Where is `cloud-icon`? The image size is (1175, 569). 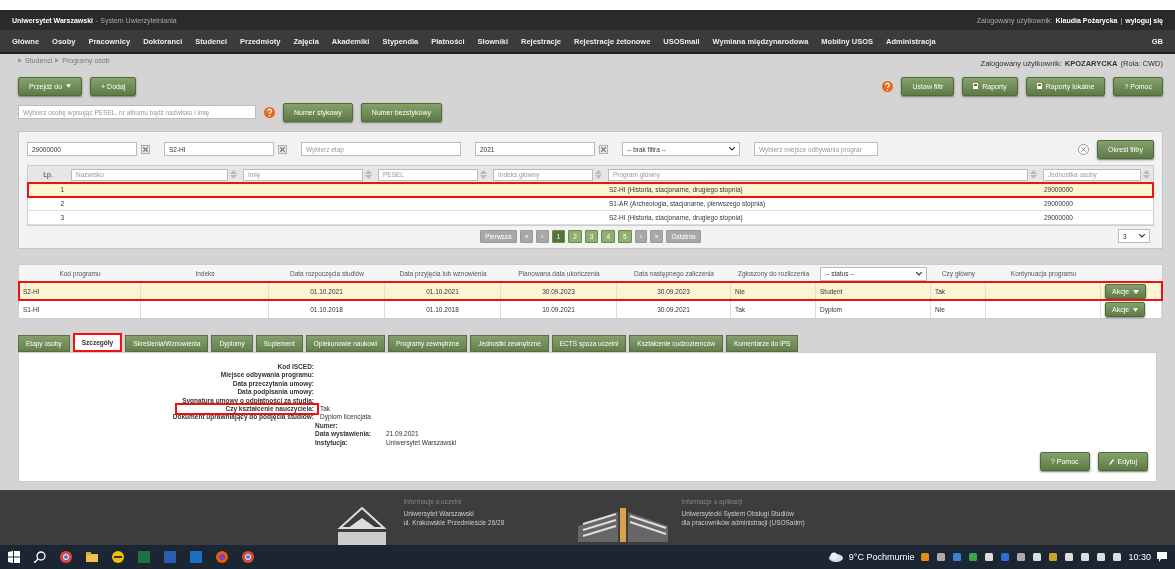
cloud-icon is located at coordinates (834, 557).